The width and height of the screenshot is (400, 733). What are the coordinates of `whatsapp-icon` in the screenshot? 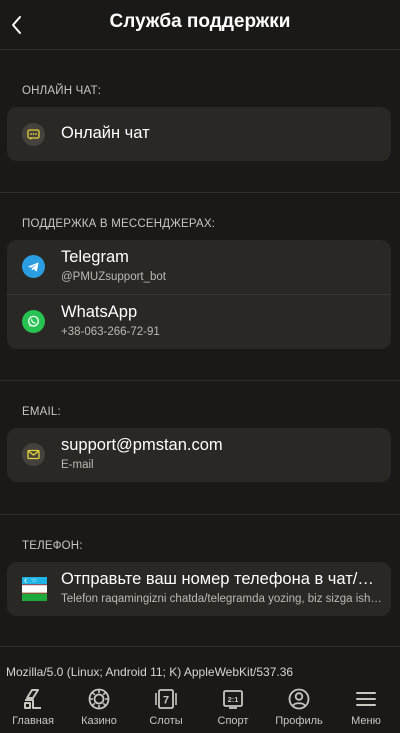 It's located at (33, 321).